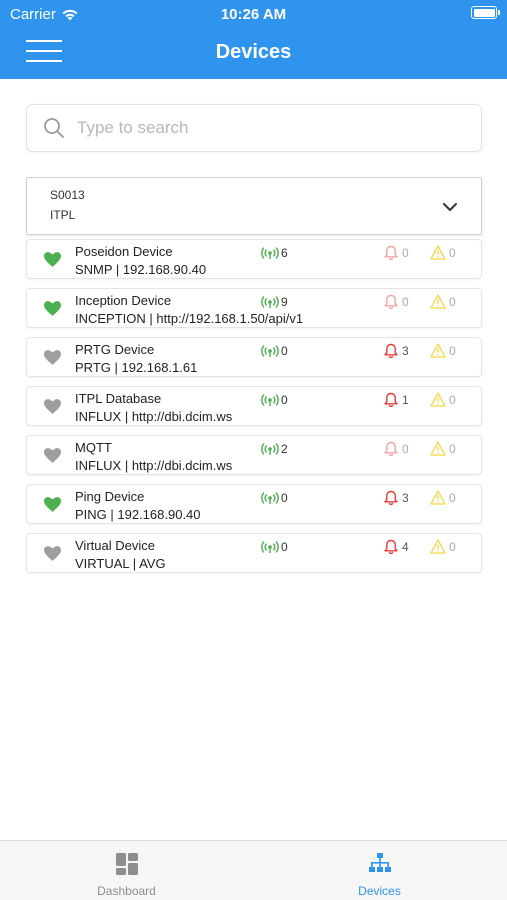  Describe the element at coordinates (485, 12) in the screenshot. I see `battery-icon` at that location.